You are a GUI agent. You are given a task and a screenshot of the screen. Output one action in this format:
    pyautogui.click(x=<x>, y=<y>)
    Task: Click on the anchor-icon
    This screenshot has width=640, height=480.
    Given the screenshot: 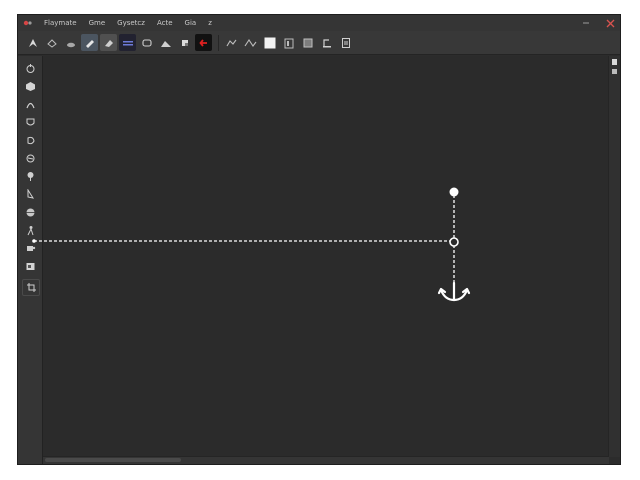 What is the action you would take?
    pyautogui.click(x=454, y=291)
    